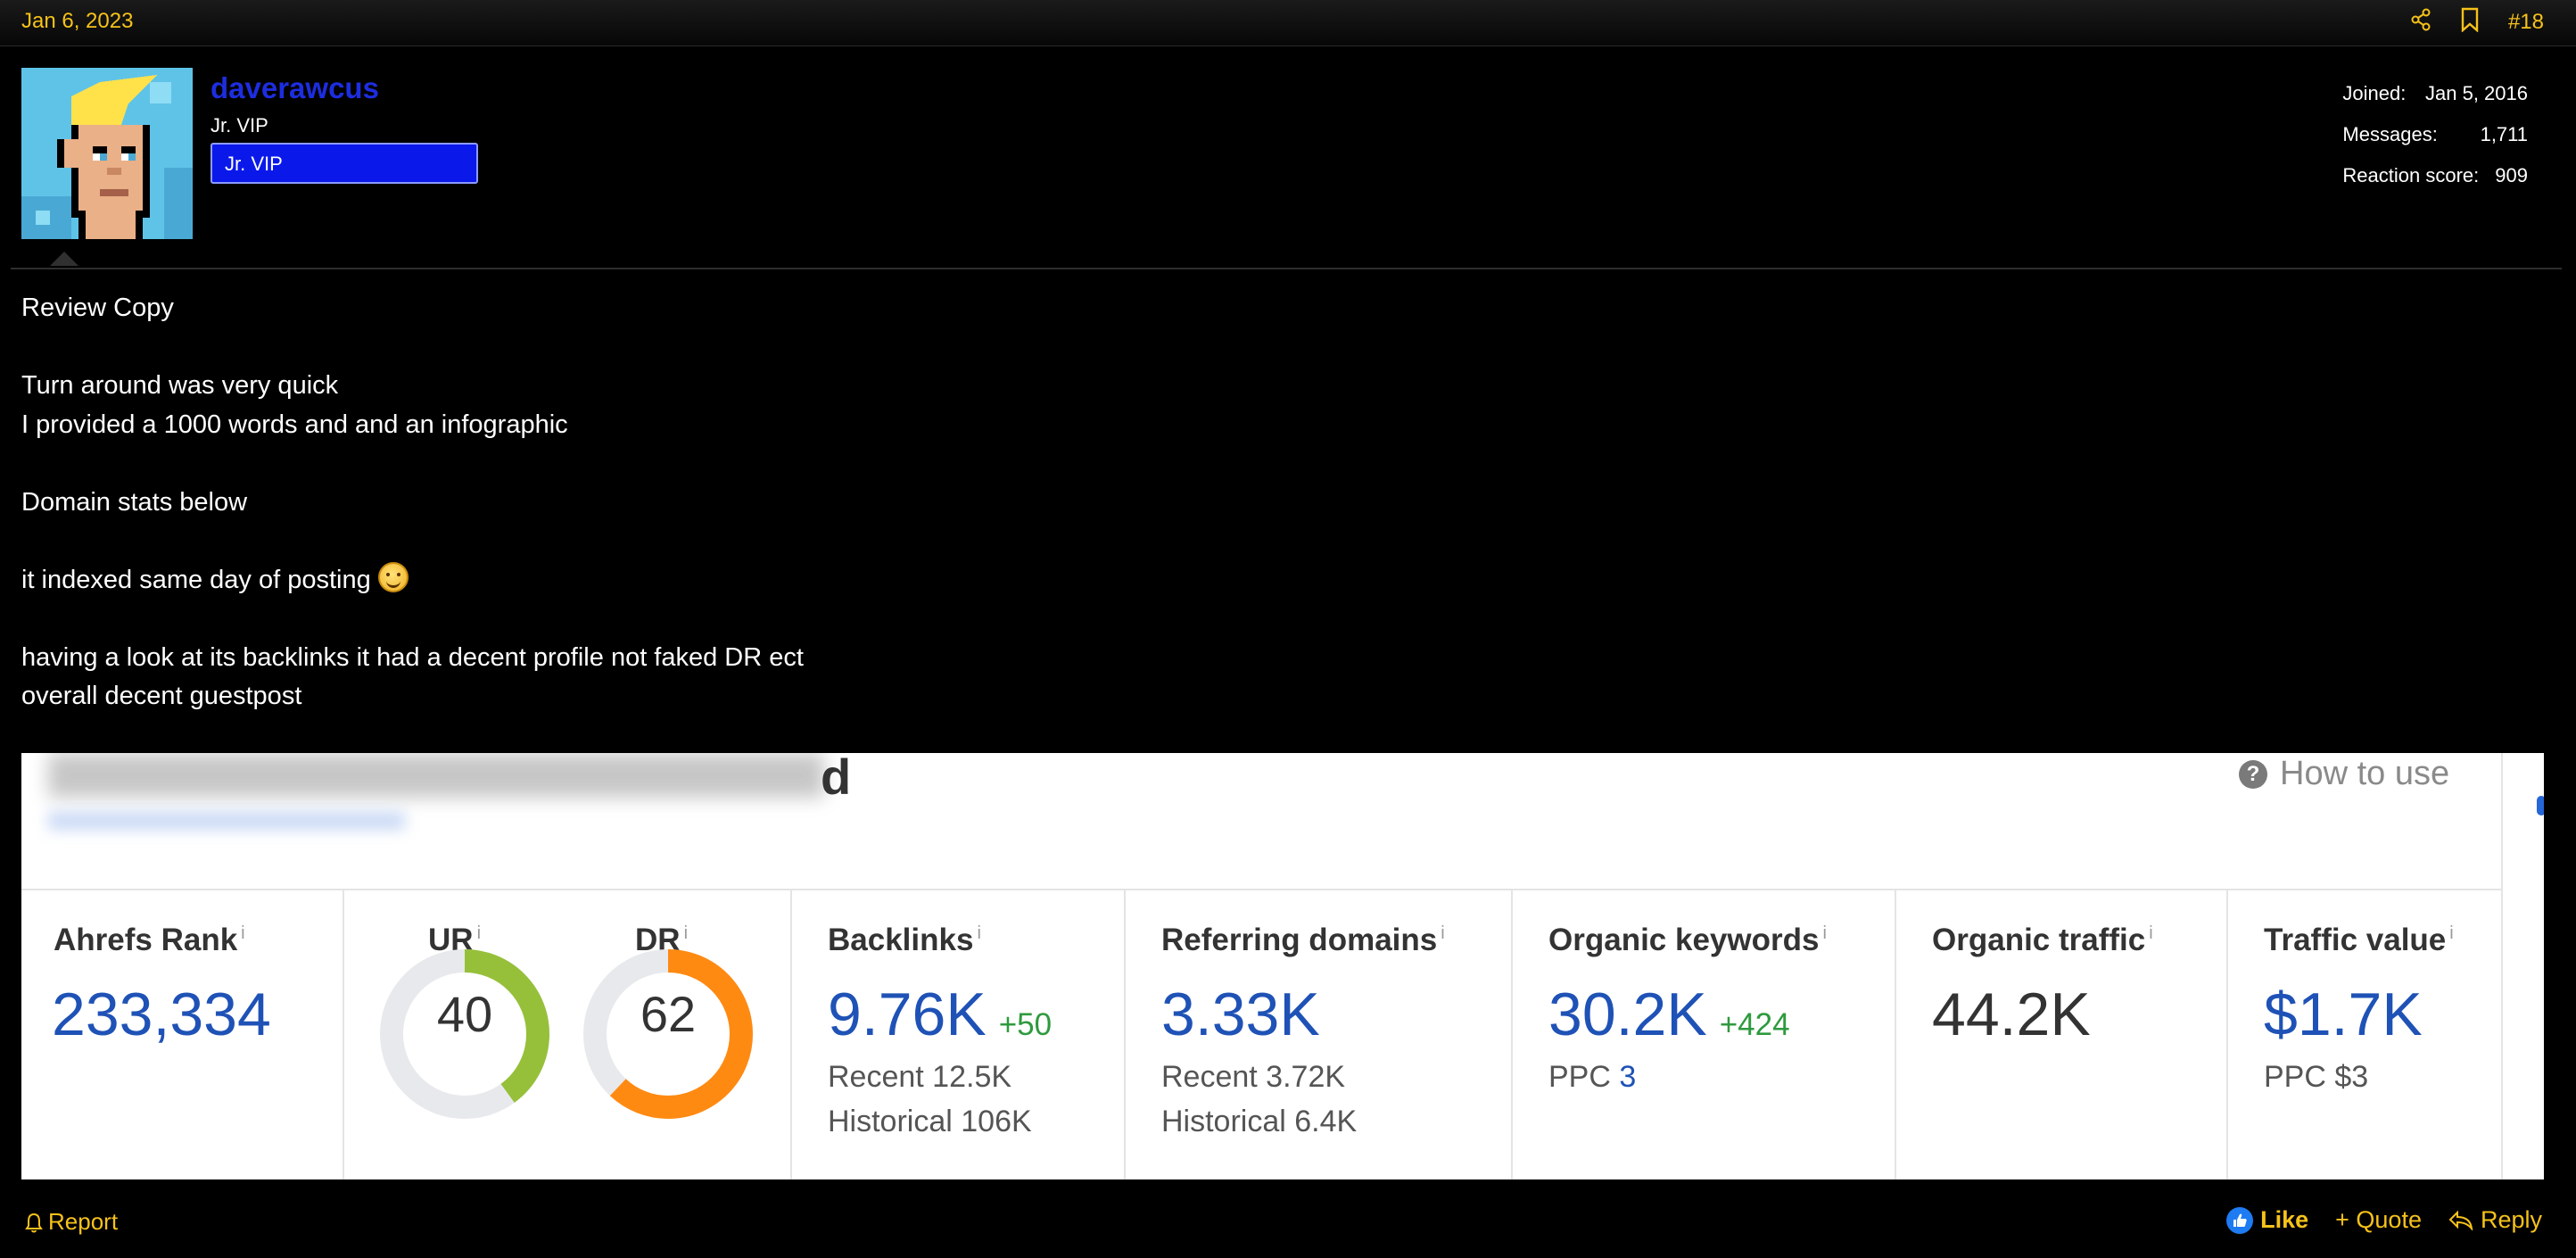 The image size is (2576, 1258). I want to click on metric-label: Referring domains i, so click(1303, 940).